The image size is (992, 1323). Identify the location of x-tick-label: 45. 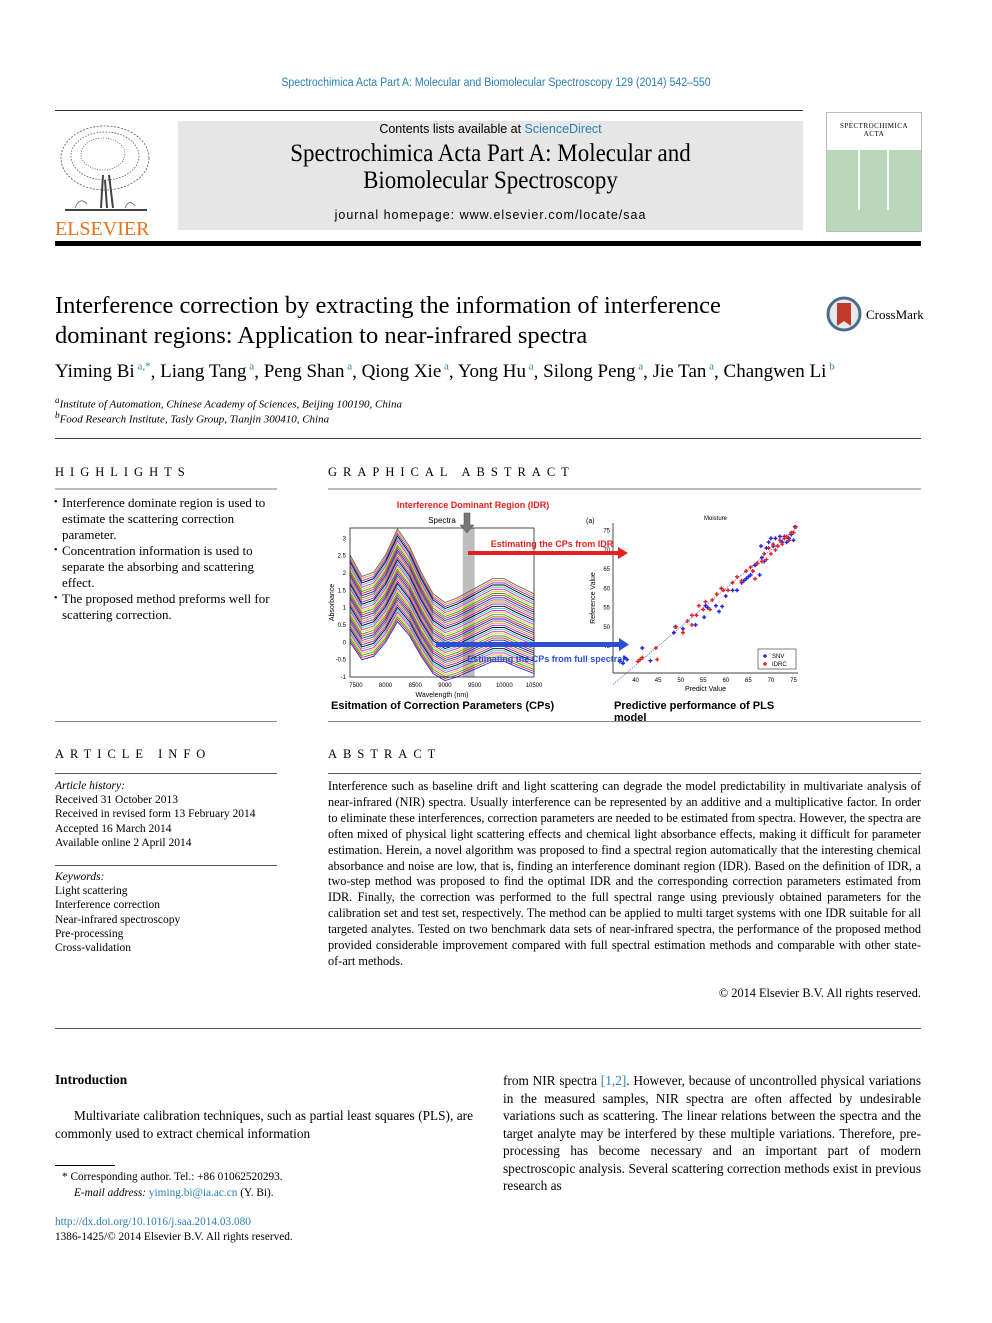
(658, 681).